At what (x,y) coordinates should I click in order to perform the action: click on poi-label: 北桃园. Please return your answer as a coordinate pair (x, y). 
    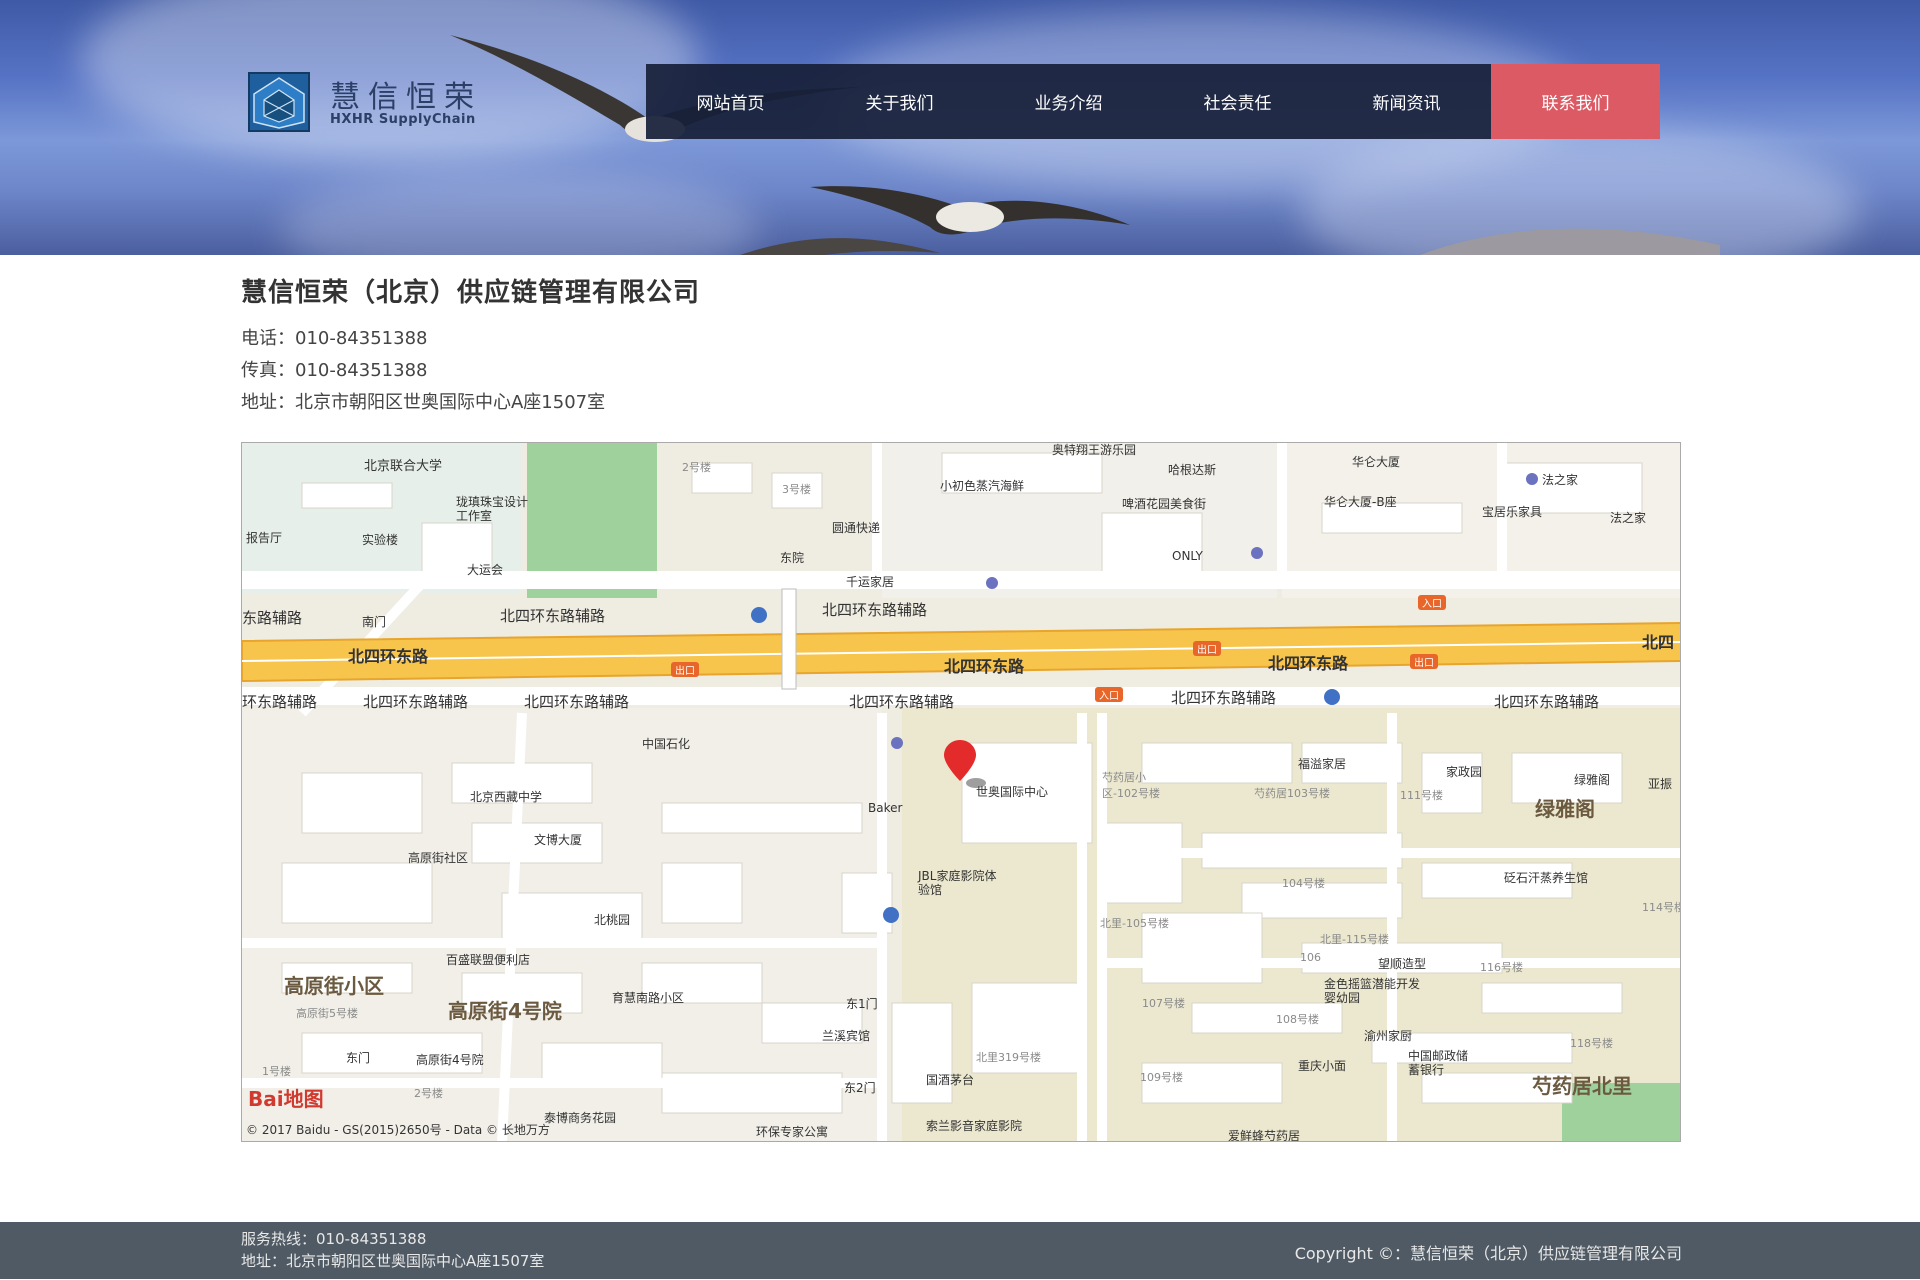
    Looking at the image, I should click on (612, 920).